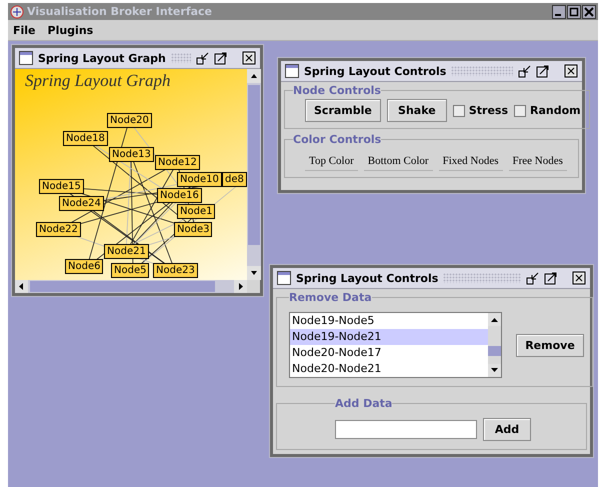 The height and width of the screenshot is (487, 600). What do you see at coordinates (480, 110) in the screenshot?
I see `checkbox: Stress` at bounding box center [480, 110].